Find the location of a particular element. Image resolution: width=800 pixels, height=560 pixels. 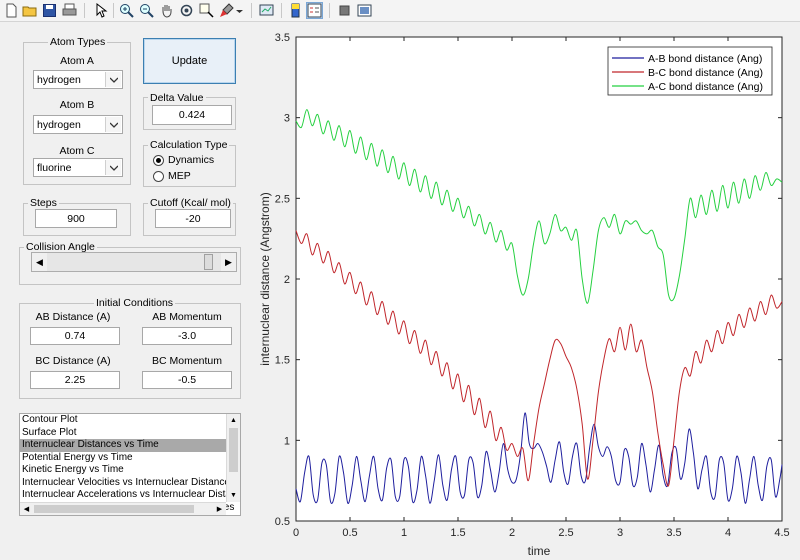

legend-entry-label: A-C bond distance (Ang) is located at coordinates (705, 87).